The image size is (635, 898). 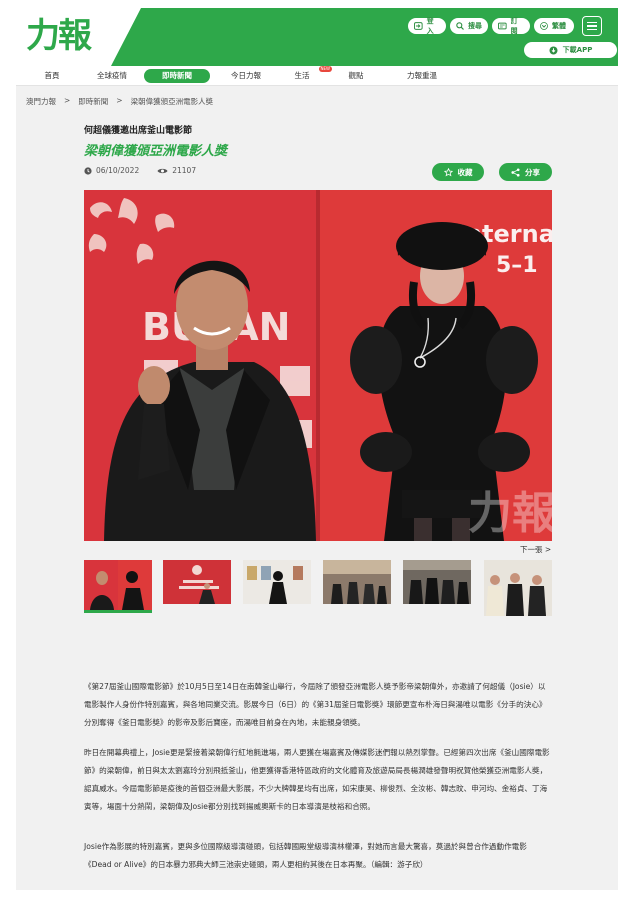 I want to click on share-icon, so click(x=515, y=172).